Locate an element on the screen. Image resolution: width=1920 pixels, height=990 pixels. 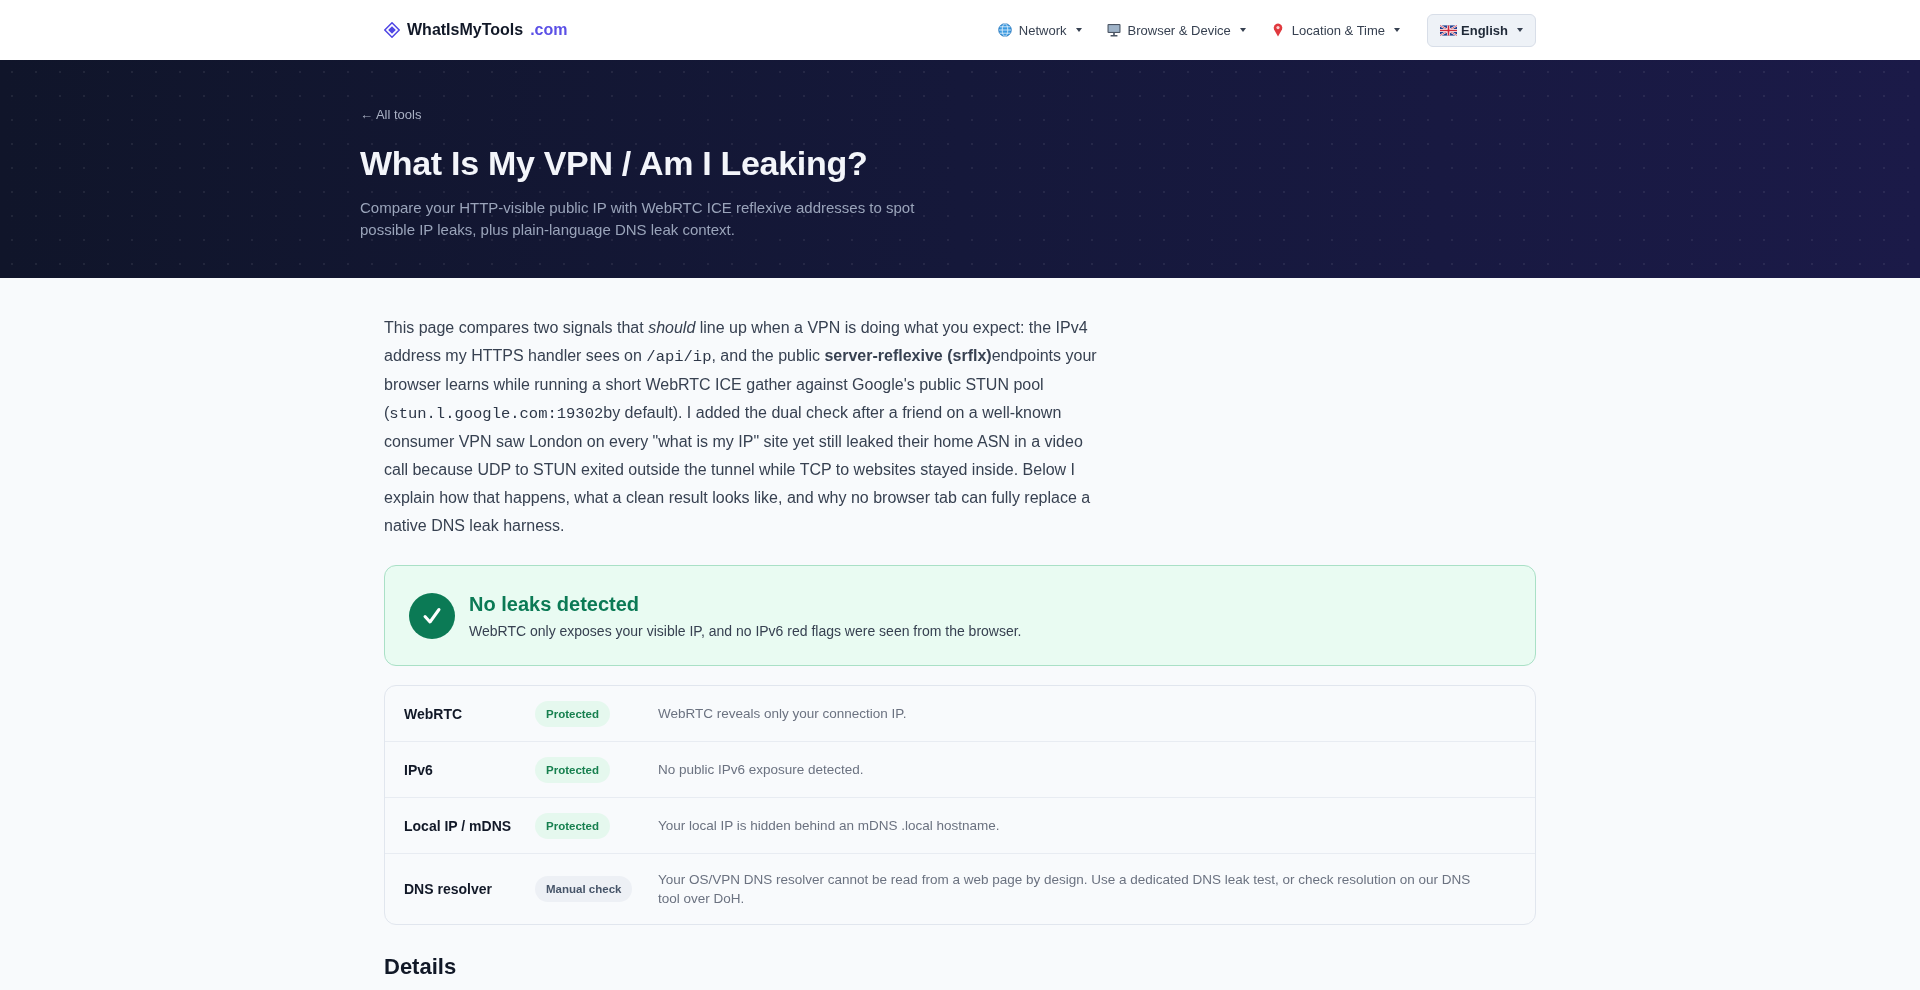
diamond-icon is located at coordinates (392, 30).